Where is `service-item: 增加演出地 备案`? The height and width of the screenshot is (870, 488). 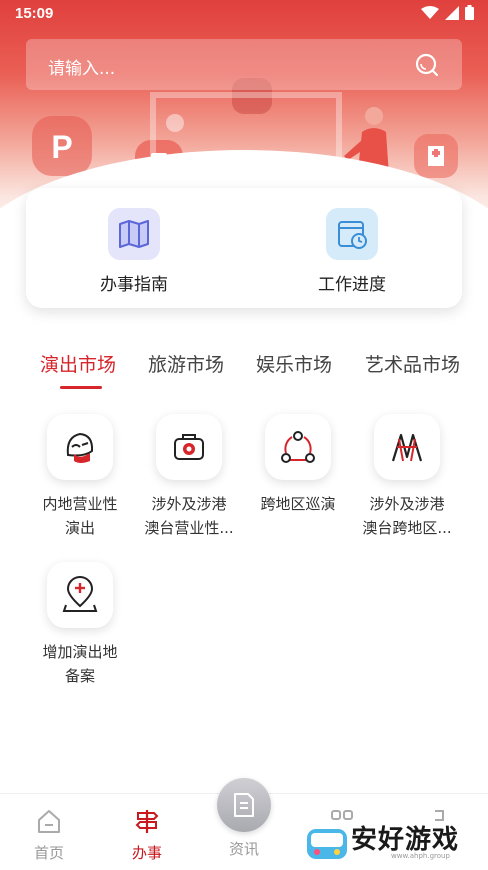
service-item: 增加演出地 备案 is located at coordinates (80, 625).